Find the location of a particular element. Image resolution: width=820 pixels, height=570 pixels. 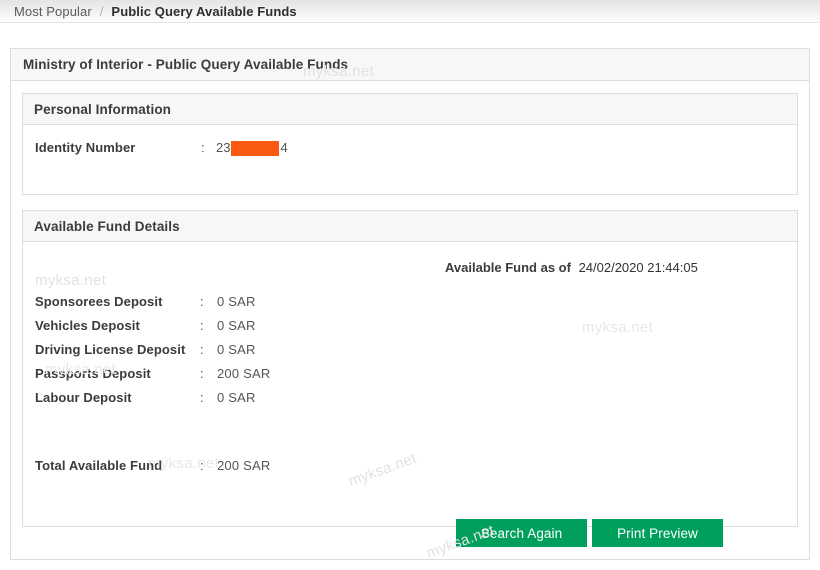

print-preview-button: Print Preview is located at coordinates (657, 533).